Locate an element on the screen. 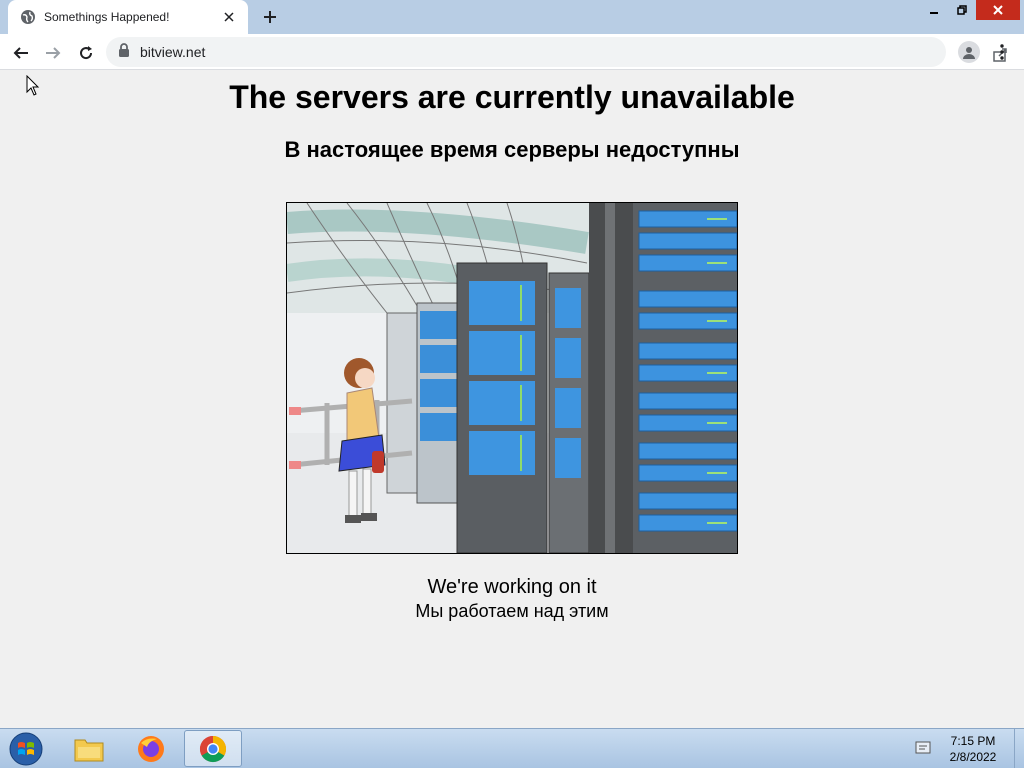 The height and width of the screenshot is (768, 1024). tab-strip: Somethings Happened! is located at coordinates (512, 17).